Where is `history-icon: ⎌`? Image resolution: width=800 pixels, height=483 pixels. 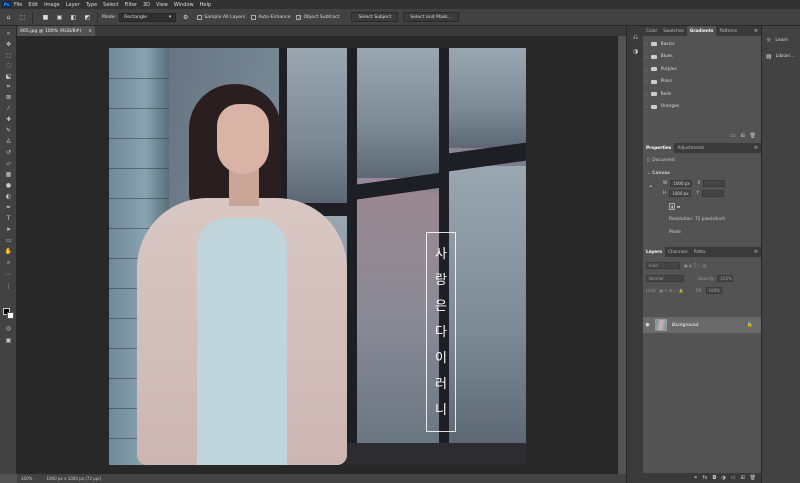 history-icon: ⎌ is located at coordinates (635, 38).